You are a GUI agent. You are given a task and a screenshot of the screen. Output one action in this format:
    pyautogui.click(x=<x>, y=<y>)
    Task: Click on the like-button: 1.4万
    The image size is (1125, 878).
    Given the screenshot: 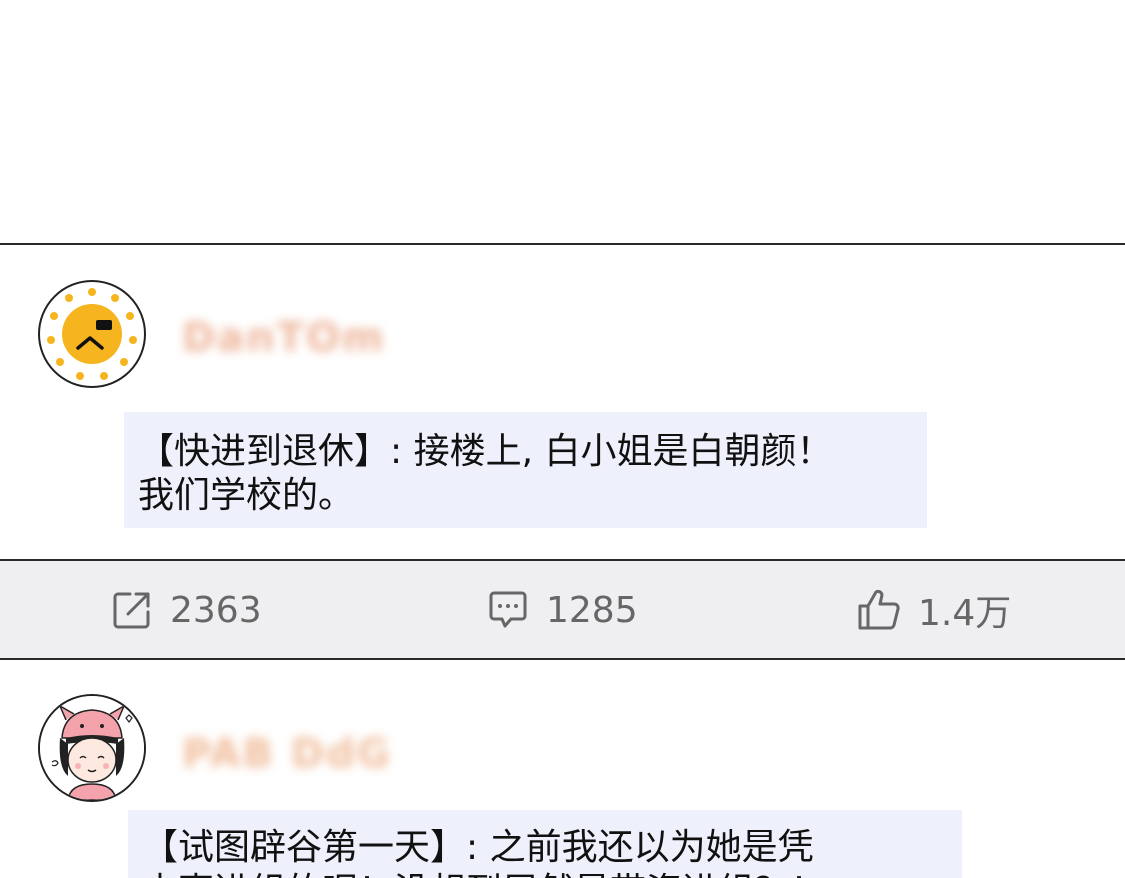 What is the action you would take?
    pyautogui.click(x=933, y=610)
    